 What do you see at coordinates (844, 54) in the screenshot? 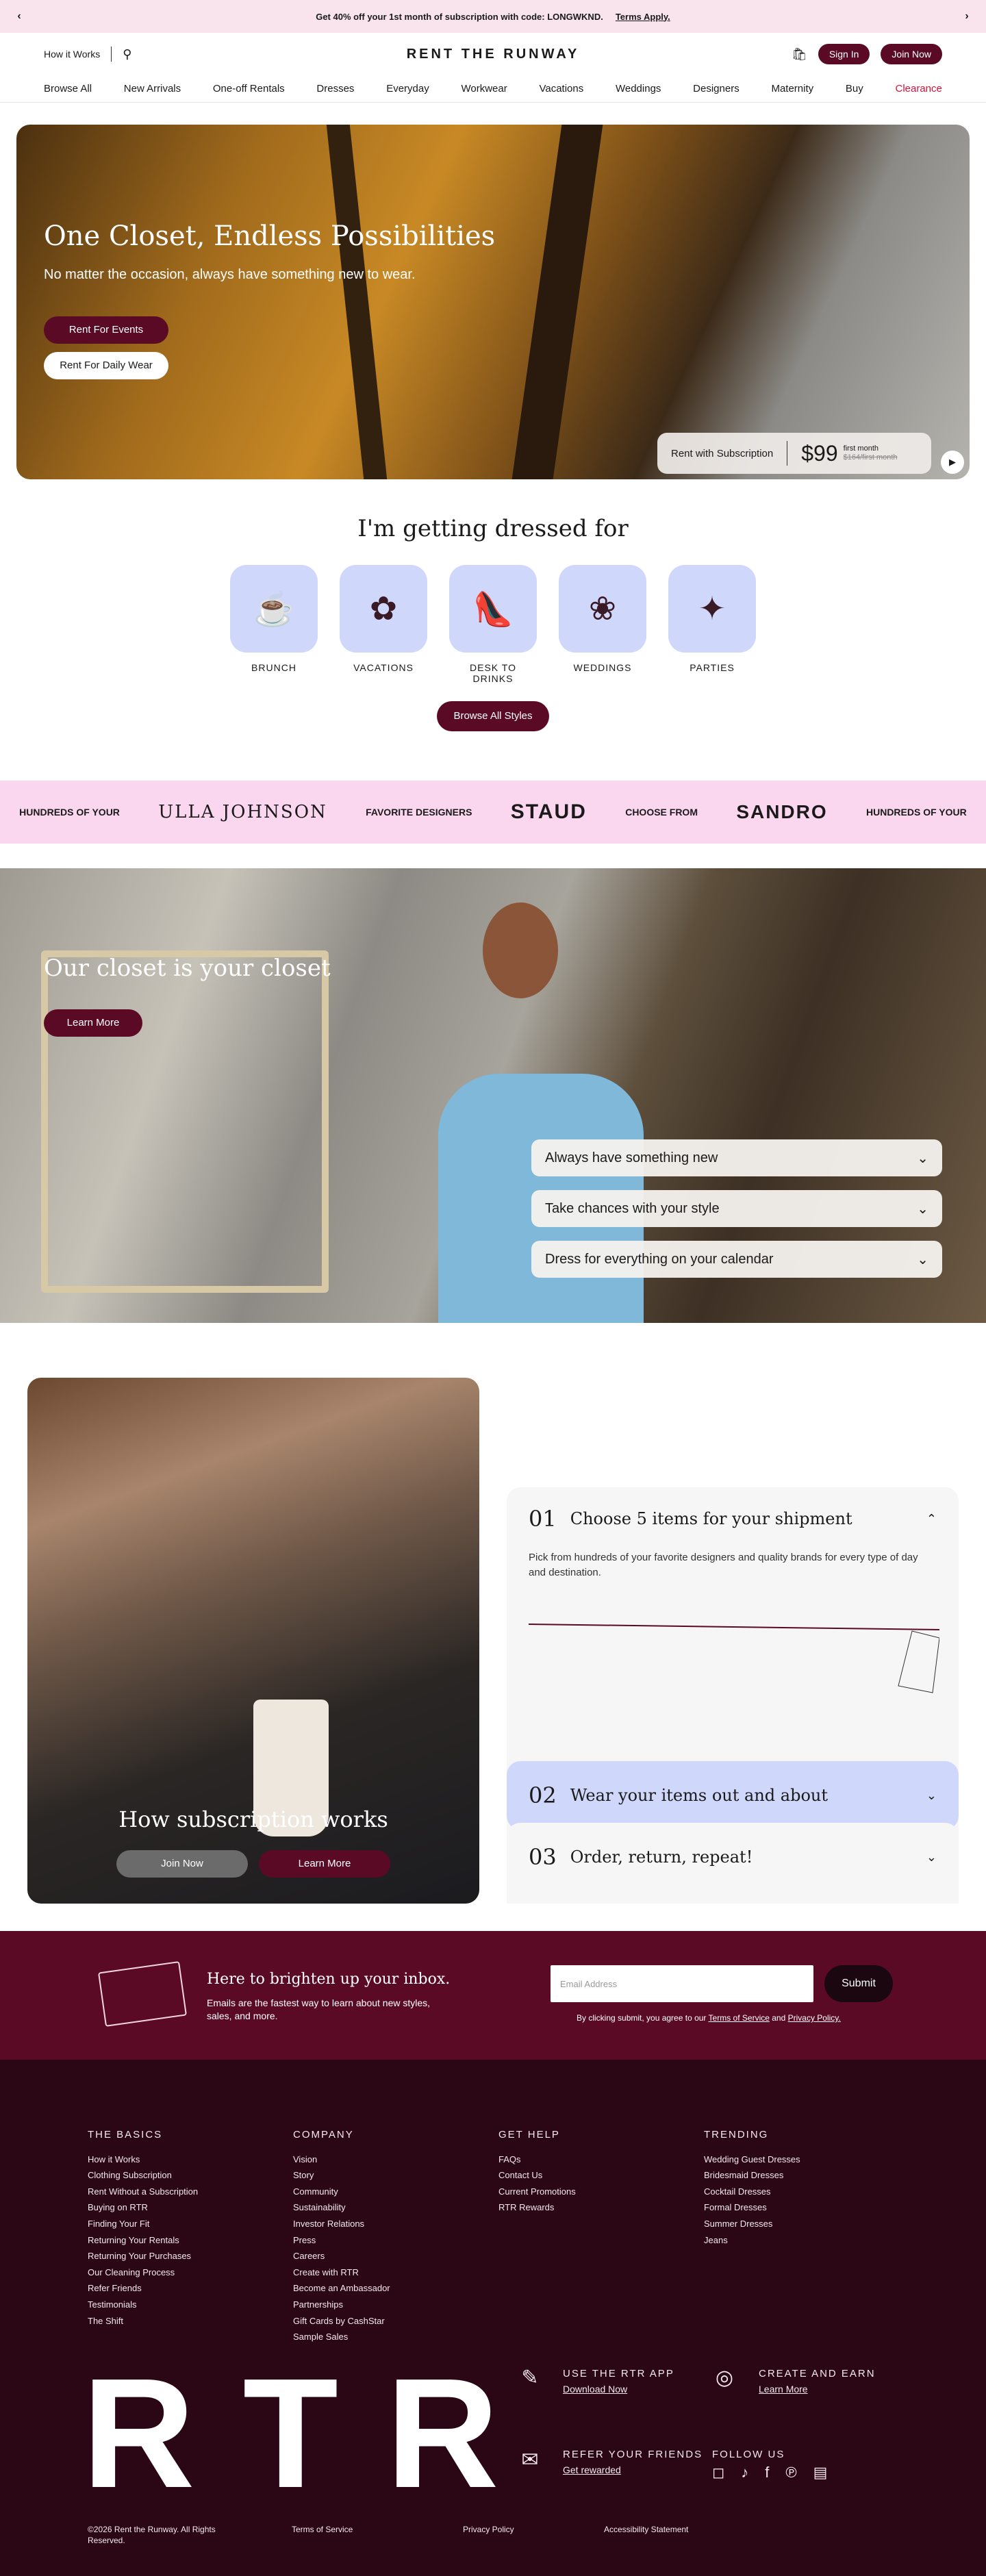
I see `sign-in-button: Sign In` at bounding box center [844, 54].